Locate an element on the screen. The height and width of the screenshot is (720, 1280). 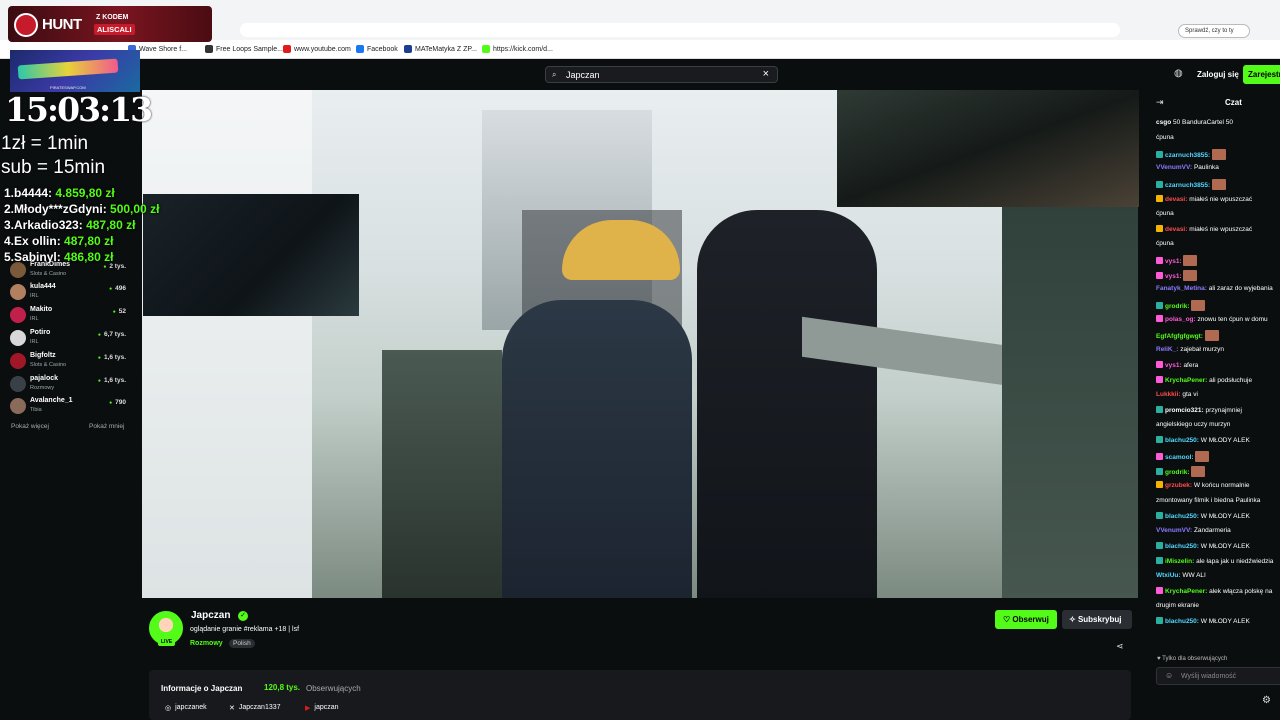
social-link-x: ✕ Japczan1337 is located at coordinates (255, 708).